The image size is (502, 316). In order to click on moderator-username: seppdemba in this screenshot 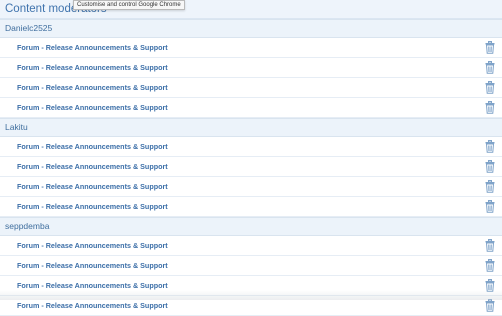, I will do `click(251, 226)`.